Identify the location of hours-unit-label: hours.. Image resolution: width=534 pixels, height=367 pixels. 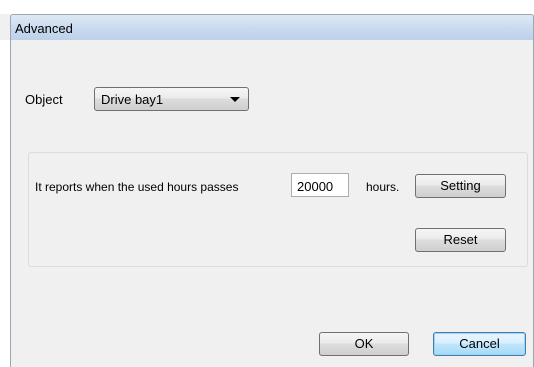
(383, 187).